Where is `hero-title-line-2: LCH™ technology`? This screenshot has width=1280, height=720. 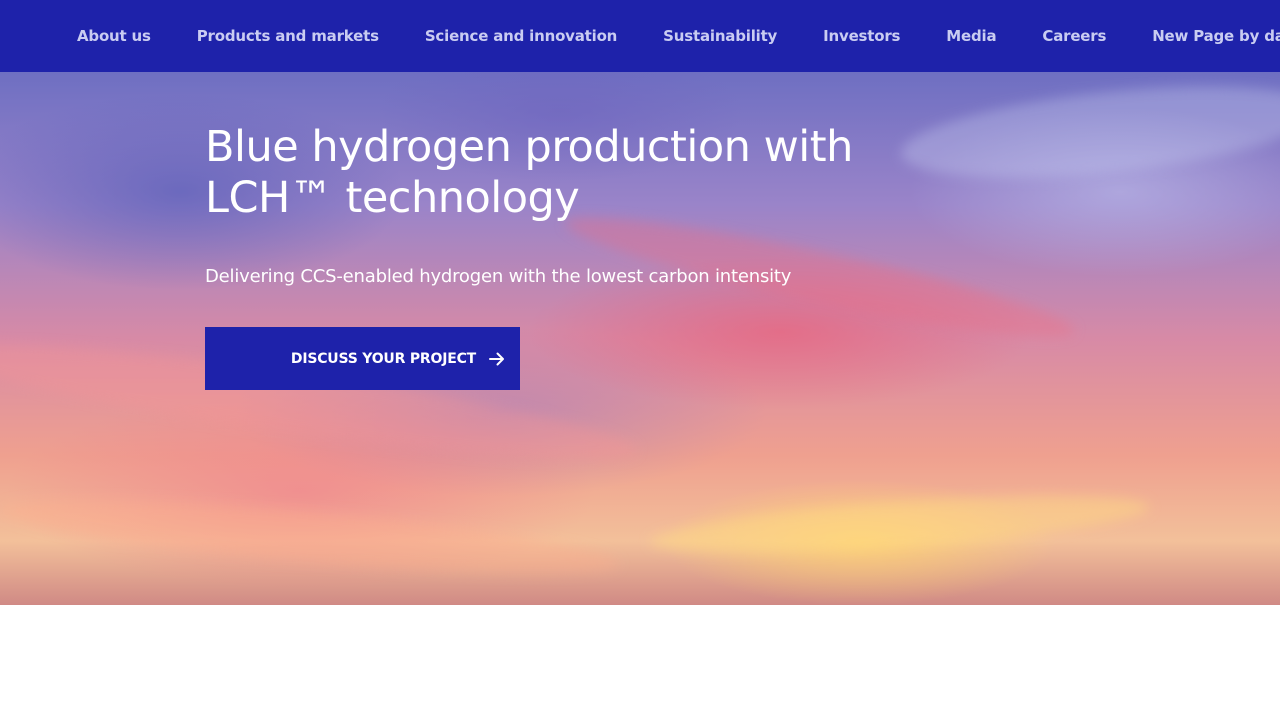
hero-title-line-2: LCH™ technology is located at coordinates (392, 198).